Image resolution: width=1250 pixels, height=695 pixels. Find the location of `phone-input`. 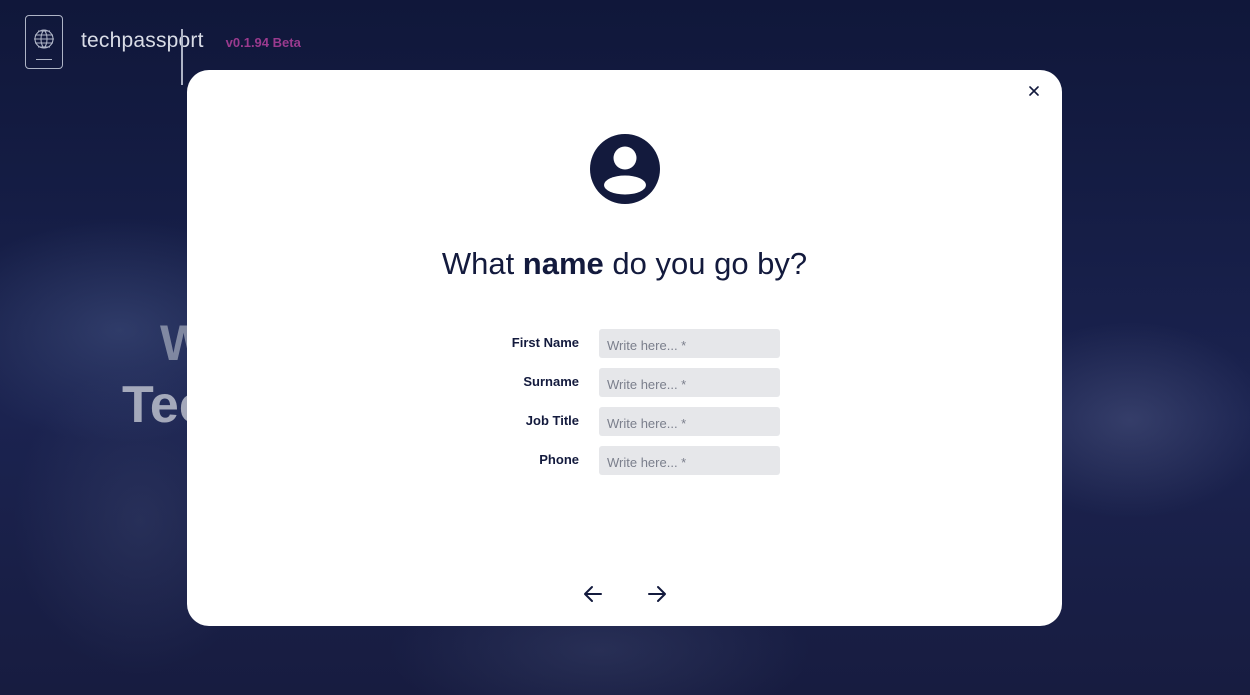

phone-input is located at coordinates (689, 460).